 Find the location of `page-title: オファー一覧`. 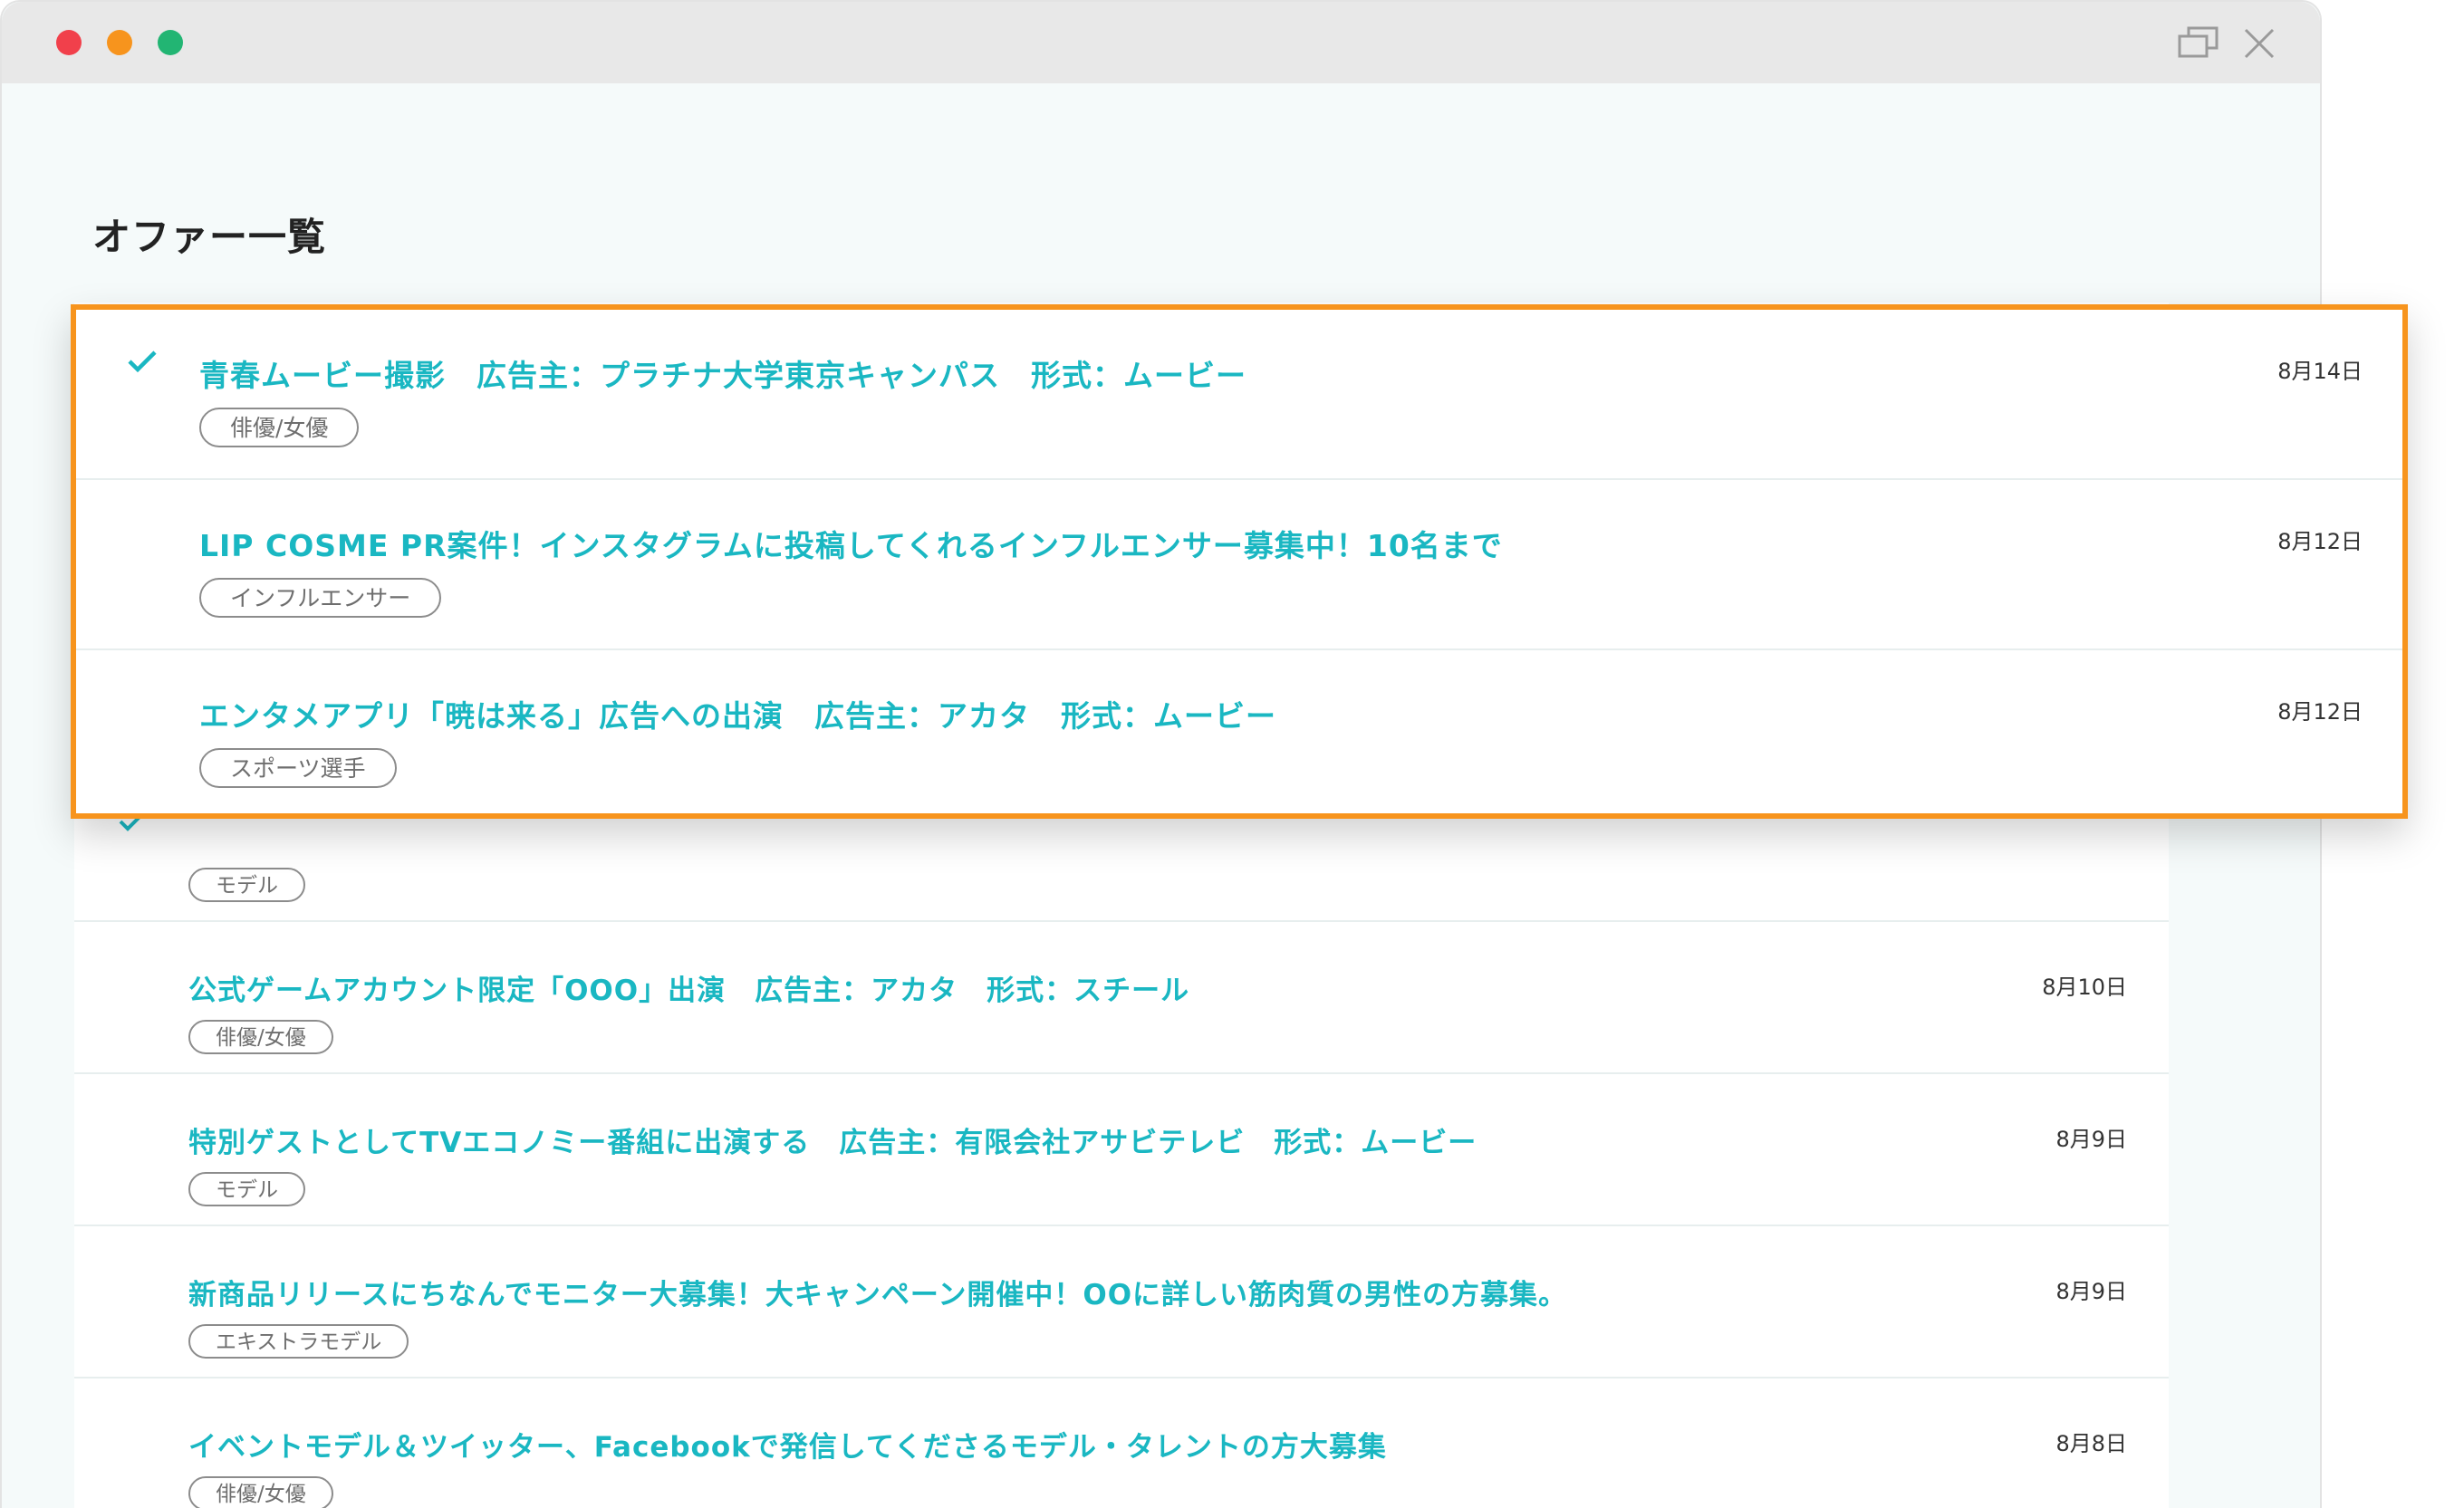

page-title: オファー一覧 is located at coordinates (209, 237).